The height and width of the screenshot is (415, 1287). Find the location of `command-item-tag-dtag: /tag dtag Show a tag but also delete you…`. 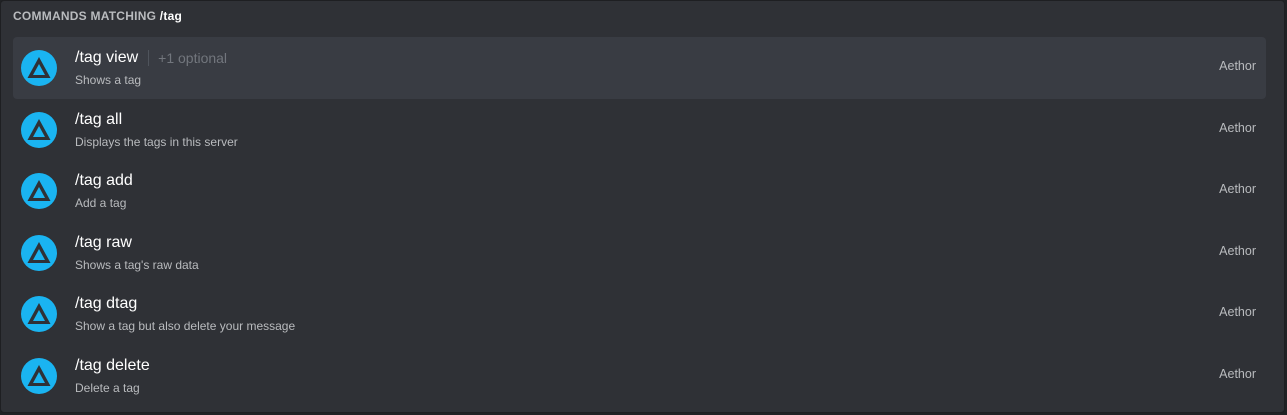

command-item-tag-dtag: /tag dtag Show a tag but also delete you… is located at coordinates (639, 314).